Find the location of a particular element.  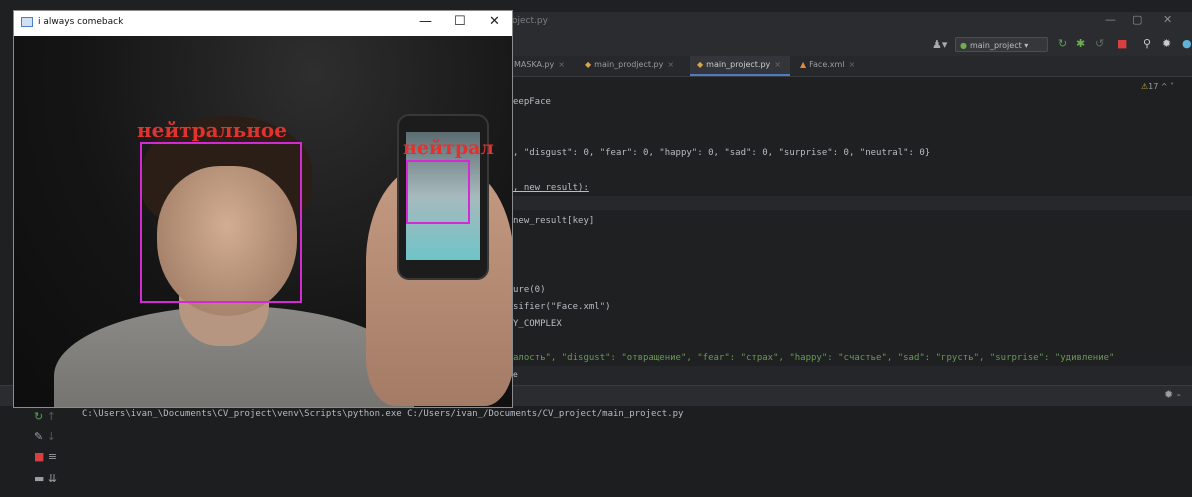

gear-icon: ✹ - is located at coordinates (1172, 394).